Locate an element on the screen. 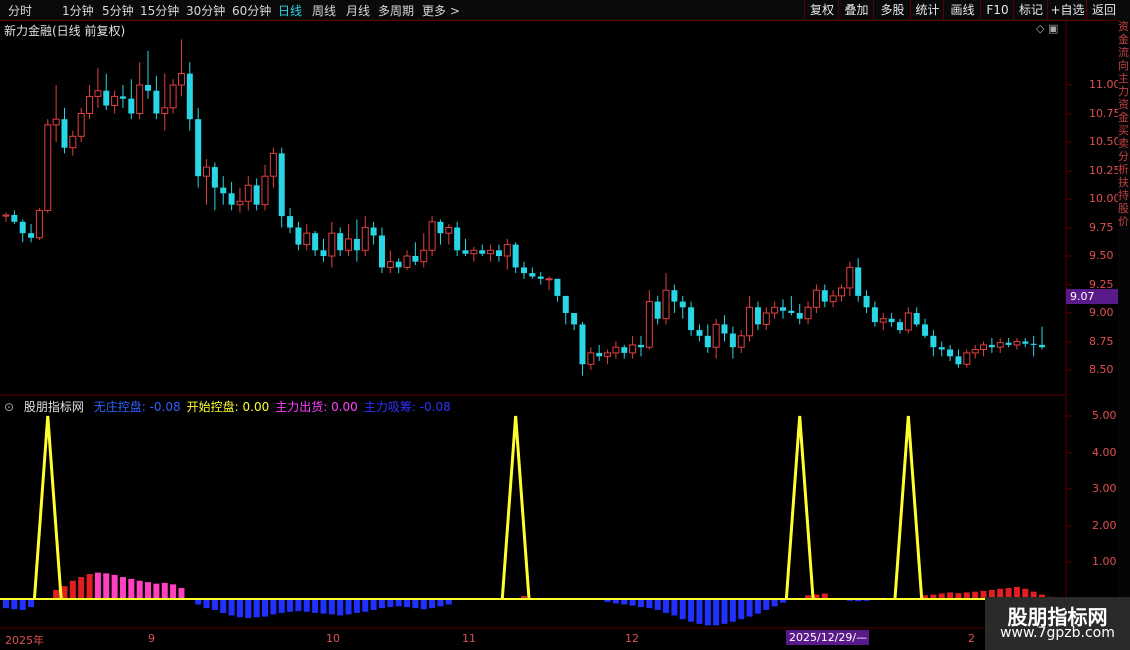 This screenshot has width=1130, height=650. toolbar-action-3: 统计 is located at coordinates (927, 10).